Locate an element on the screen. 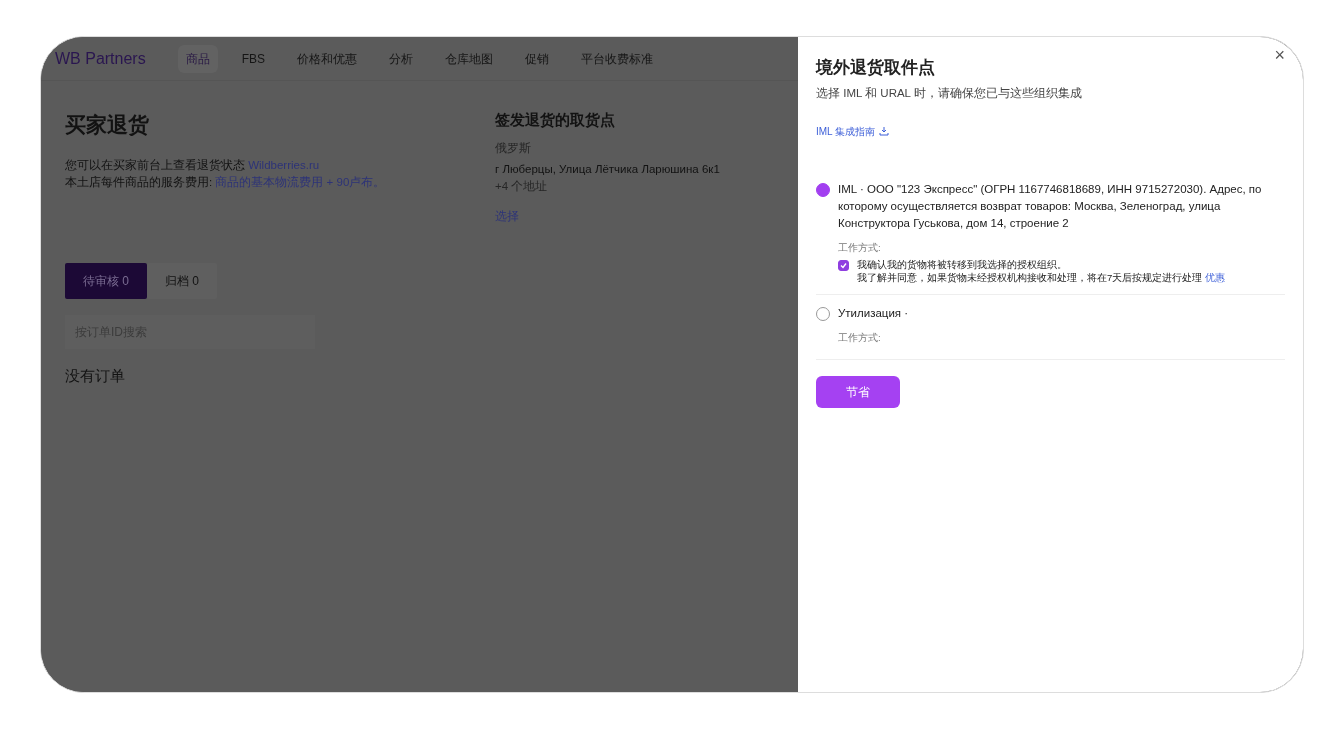  nav-item: 商品 is located at coordinates (197, 58).